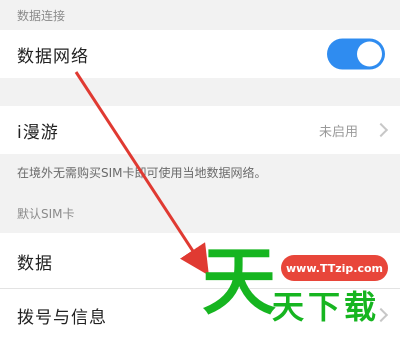 The height and width of the screenshot is (341, 400). Describe the element at coordinates (356, 54) in the screenshot. I see `data-network-toggle` at that location.